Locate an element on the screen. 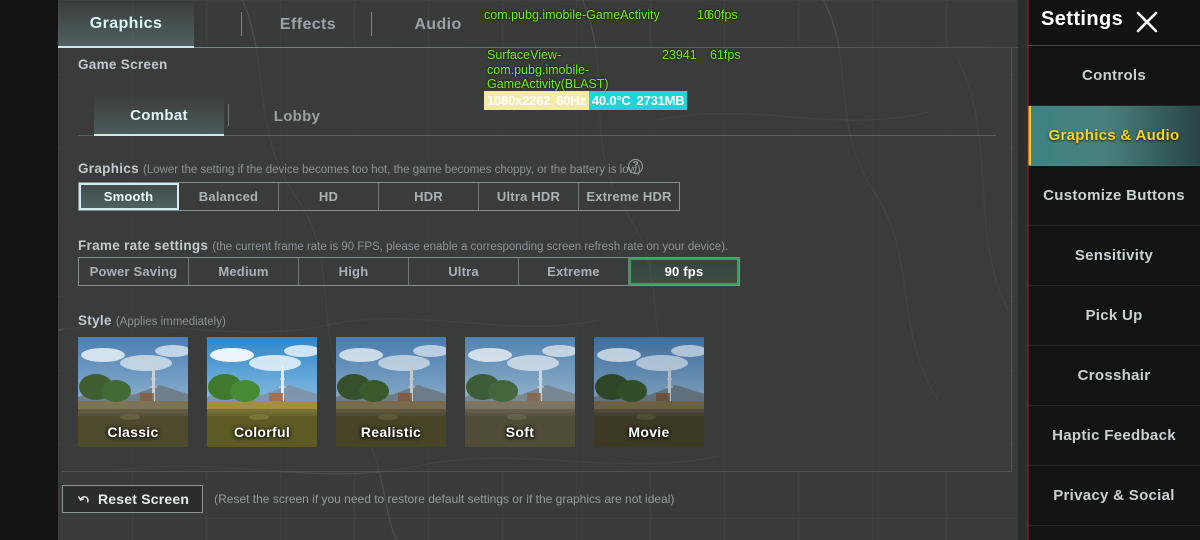  close-x-icon is located at coordinates (1147, 22).